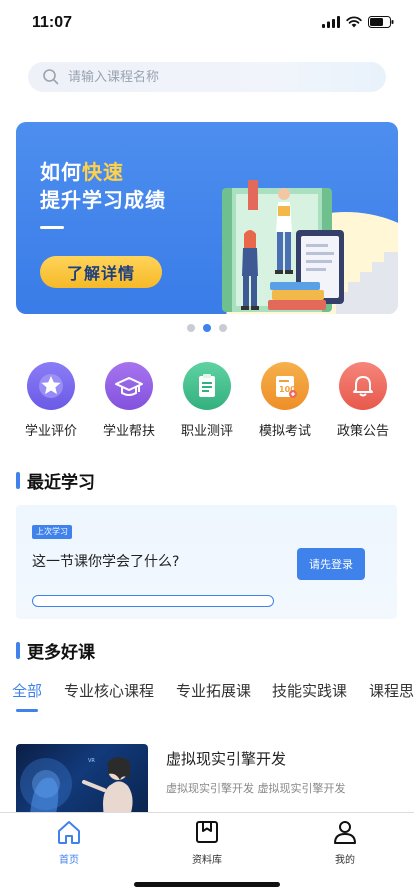  Describe the element at coordinates (27, 690) in the screenshot. I see `tab-all: 全部` at that location.